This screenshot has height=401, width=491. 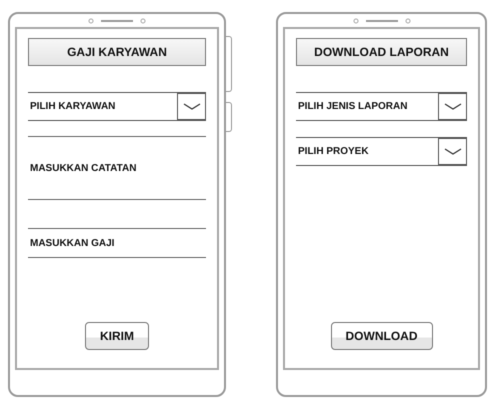 I want to click on dropdown: PILIH PROYEK, so click(x=381, y=151).